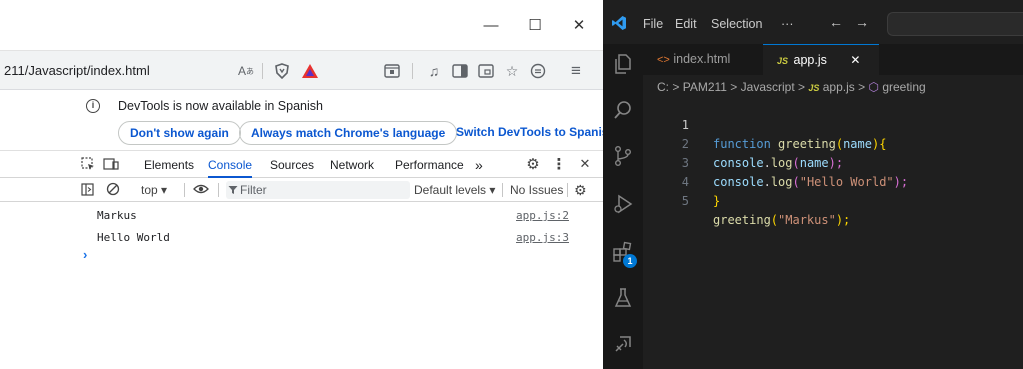 This screenshot has height=369, width=1023. Describe the element at coordinates (839, 87) in the screenshot. I see `breadcrumb-file: app.js` at that location.